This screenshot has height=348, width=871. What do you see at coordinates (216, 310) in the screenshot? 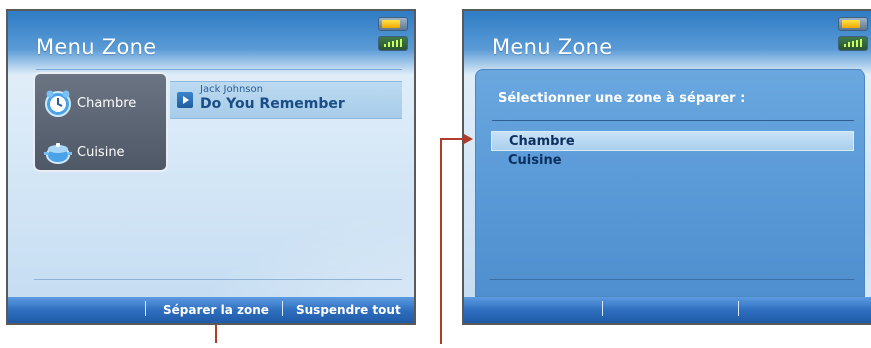
I see `separate-zone-button: Séparer la zone` at bounding box center [216, 310].